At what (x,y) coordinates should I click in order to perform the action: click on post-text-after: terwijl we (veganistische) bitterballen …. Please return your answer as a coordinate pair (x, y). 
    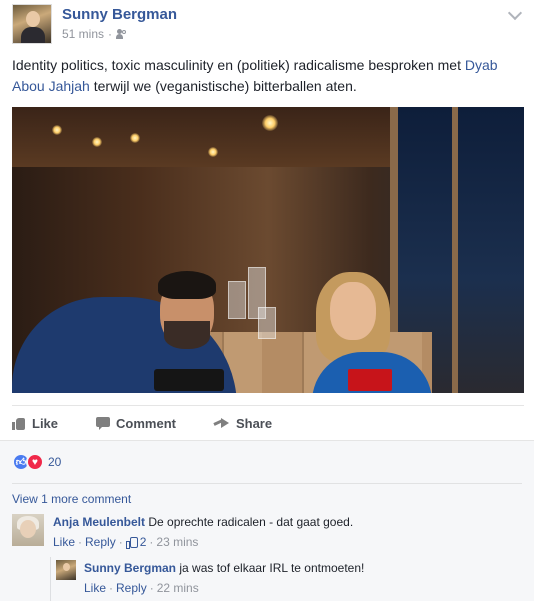
    Looking at the image, I should click on (223, 86).